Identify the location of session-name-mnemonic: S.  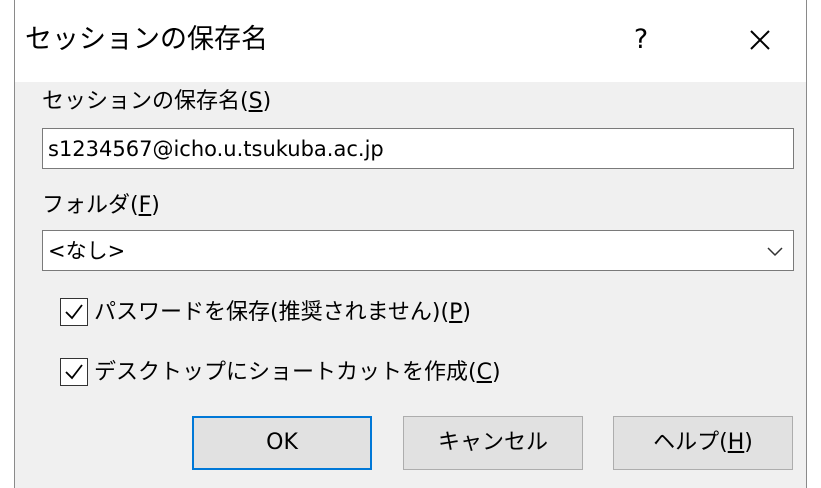
(255, 101).